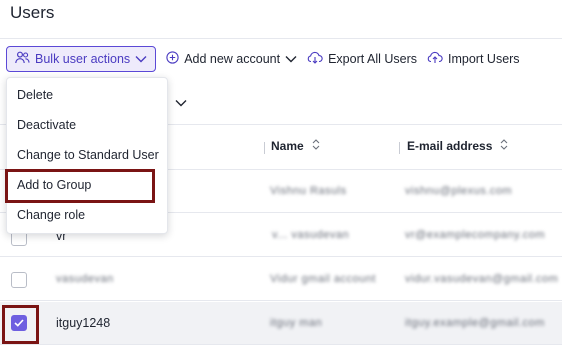 This screenshot has height=353, width=562. I want to click on row-email: vr@examplecompany.com, so click(475, 235).